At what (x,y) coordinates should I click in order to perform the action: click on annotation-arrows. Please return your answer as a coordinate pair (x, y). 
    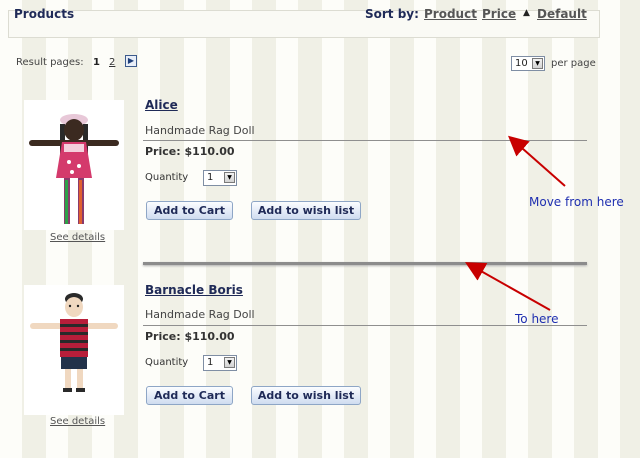
    Looking at the image, I should click on (515, 223).